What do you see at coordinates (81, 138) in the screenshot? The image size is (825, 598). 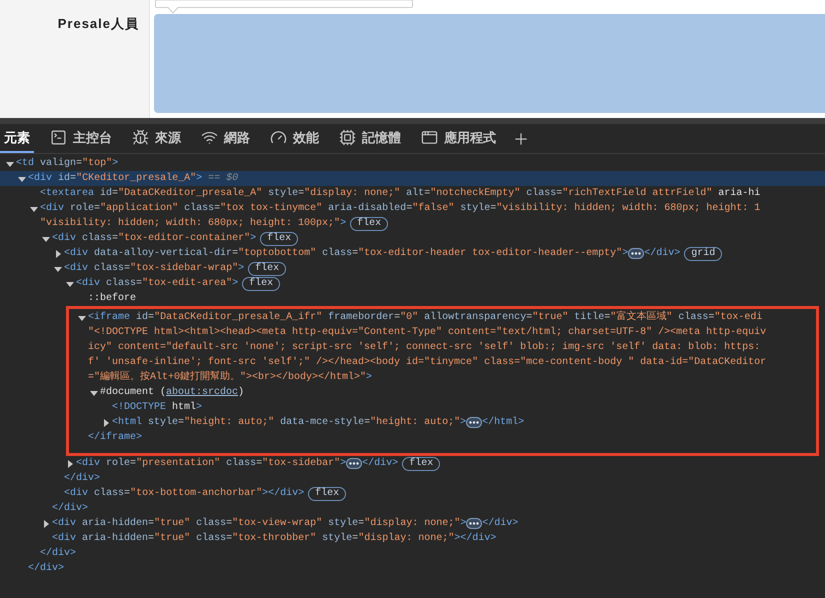 I see `devtools-tab: 主控台` at bounding box center [81, 138].